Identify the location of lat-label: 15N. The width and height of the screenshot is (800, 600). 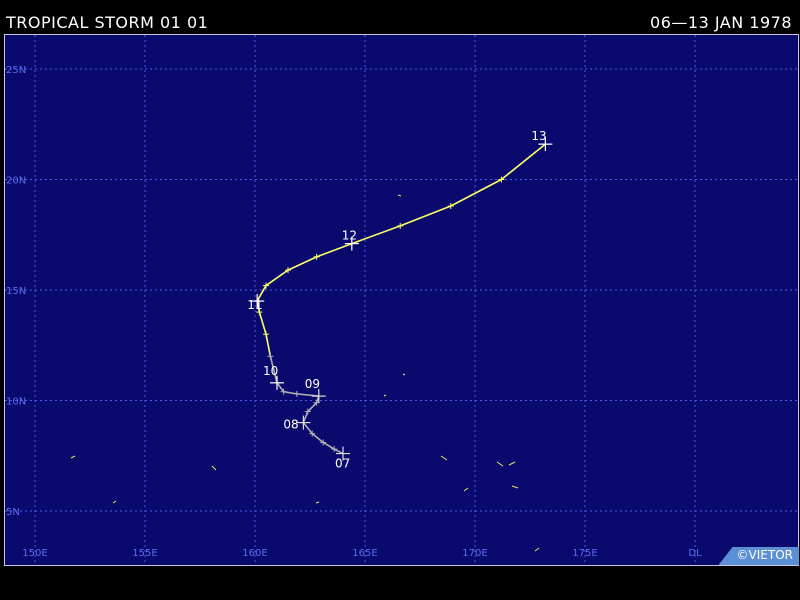
(16, 291).